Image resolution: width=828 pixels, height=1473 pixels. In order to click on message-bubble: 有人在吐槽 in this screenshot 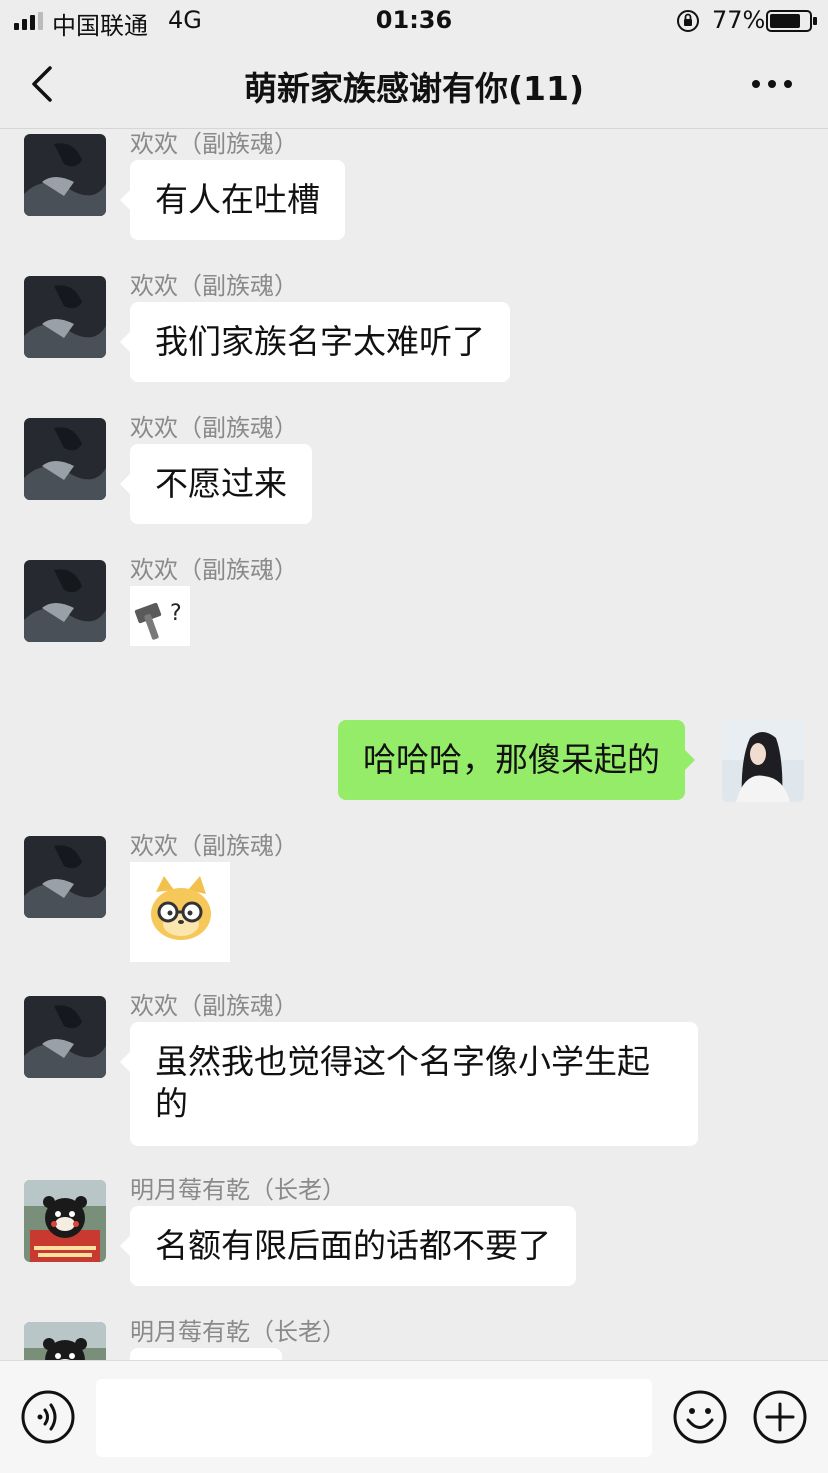, I will do `click(232, 200)`.